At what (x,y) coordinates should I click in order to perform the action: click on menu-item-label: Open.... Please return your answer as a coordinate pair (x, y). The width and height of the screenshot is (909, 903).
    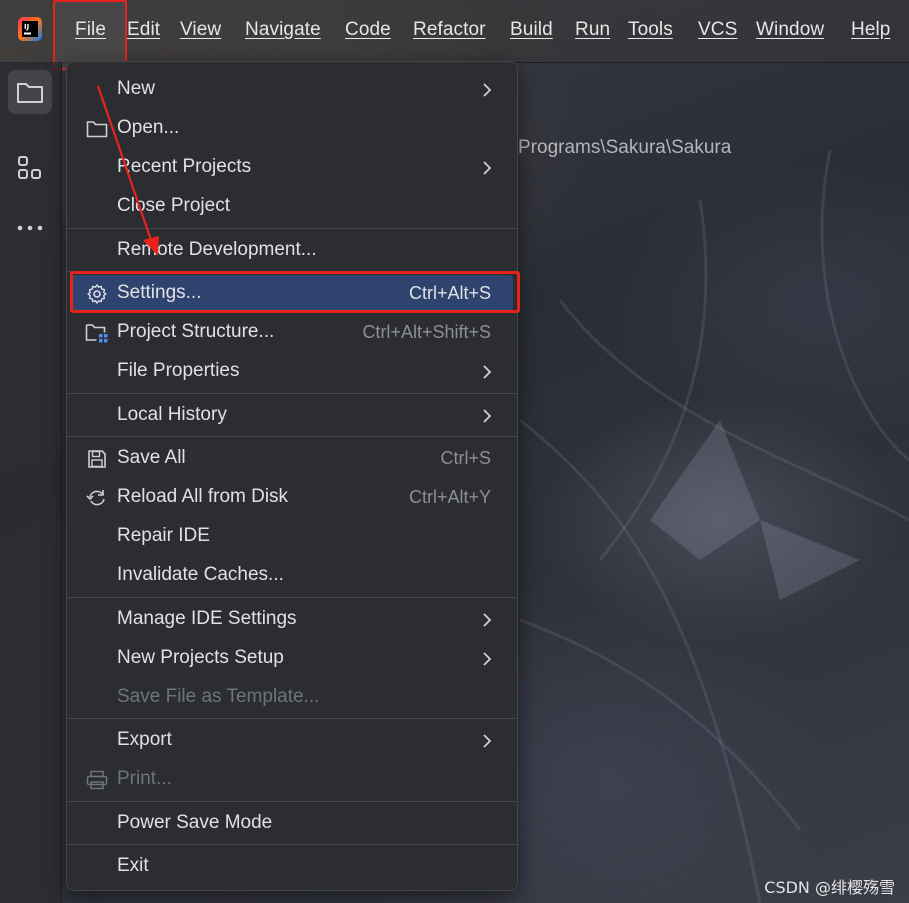
    Looking at the image, I should click on (148, 127).